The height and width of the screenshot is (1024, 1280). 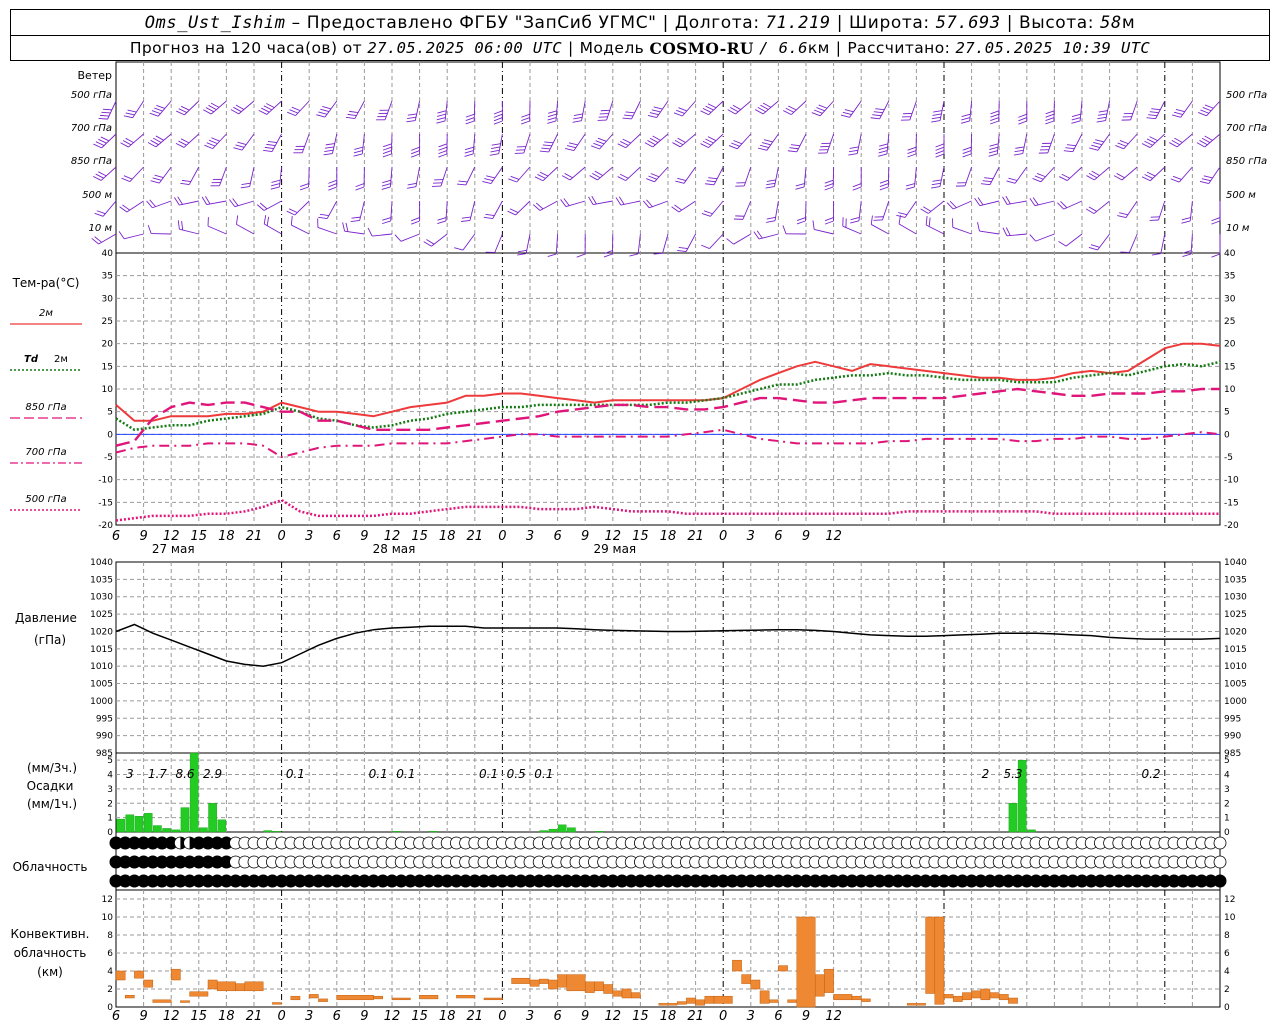 I want to click on precip-tick-left: 0, so click(x=110, y=833).